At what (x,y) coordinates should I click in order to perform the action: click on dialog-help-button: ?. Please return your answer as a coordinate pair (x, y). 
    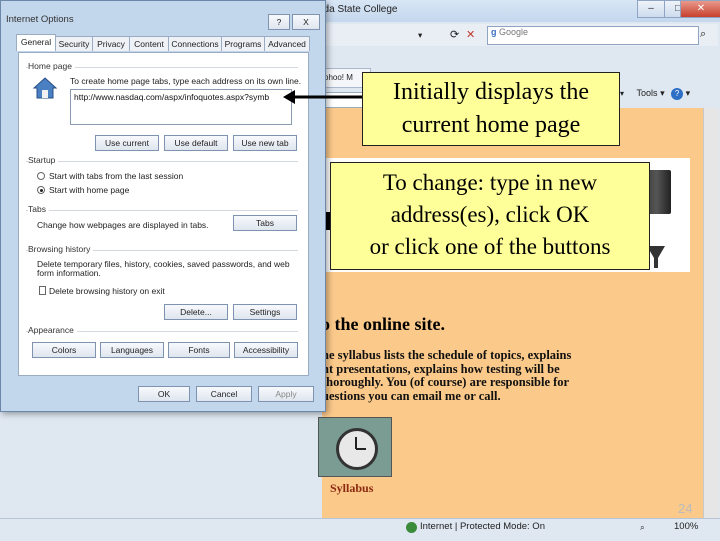
    Looking at the image, I should click on (279, 22).